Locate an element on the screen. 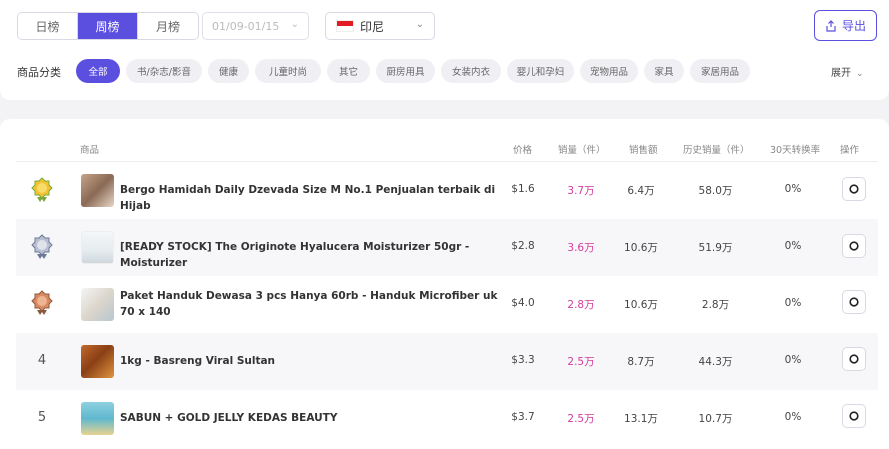 This screenshot has width=889, height=449. price-value: $1.6 is located at coordinates (523, 189).